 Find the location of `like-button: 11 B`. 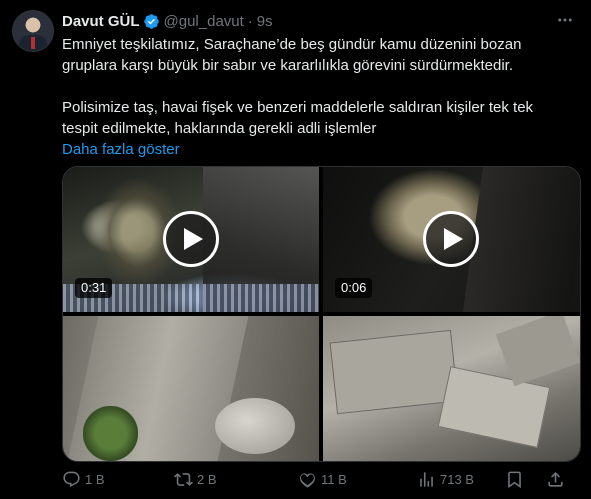

like-button: 11 B is located at coordinates (322, 479).